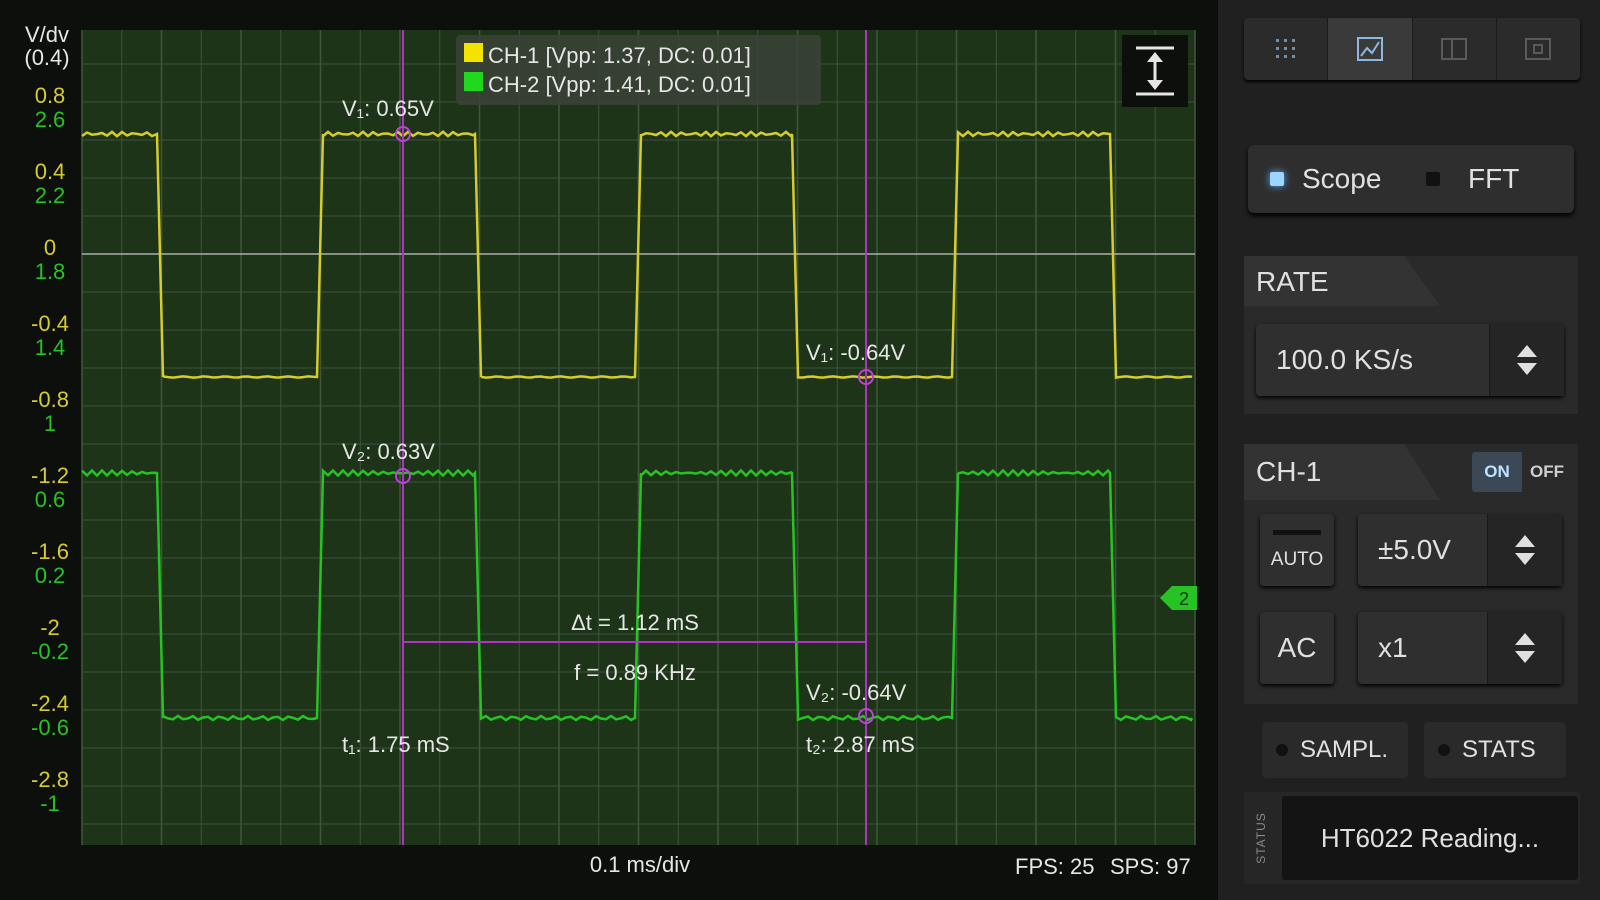 The width and height of the screenshot is (1600, 900). I want to click on status-tag: STATUS, so click(1261, 838).